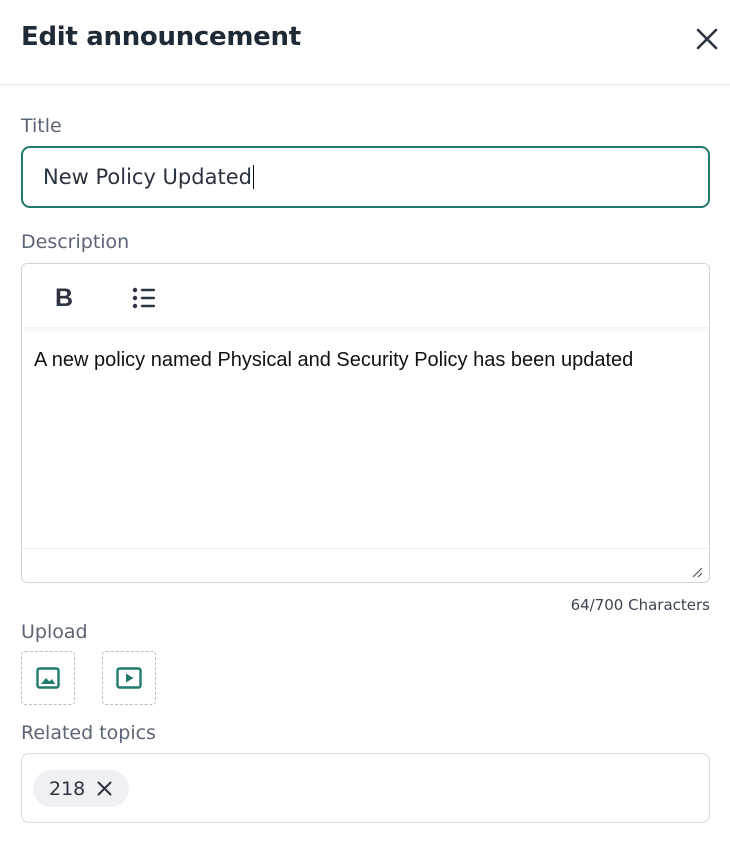 The width and height of the screenshot is (730, 845). What do you see at coordinates (67, 788) in the screenshot?
I see `topic-chip-label: 218` at bounding box center [67, 788].